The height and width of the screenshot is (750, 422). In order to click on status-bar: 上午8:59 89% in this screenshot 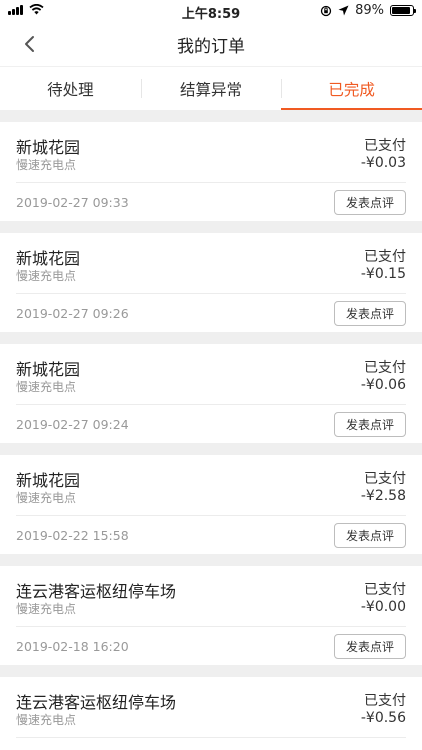, I will do `click(211, 11)`.